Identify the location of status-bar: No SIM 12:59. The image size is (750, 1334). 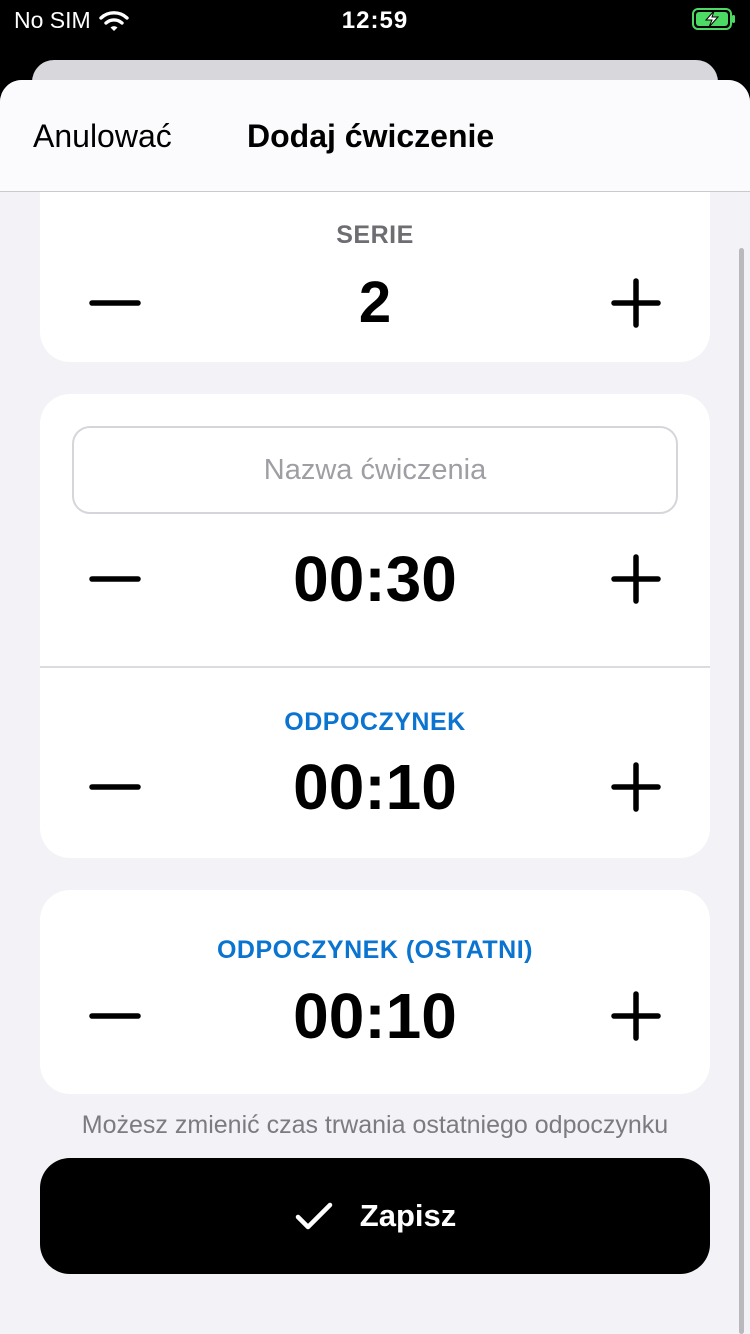
(375, 20).